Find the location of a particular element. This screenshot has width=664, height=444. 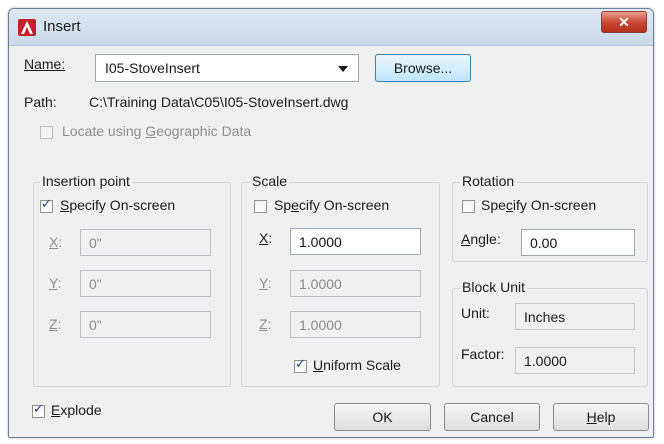

close-icon: ✕ is located at coordinates (624, 22).